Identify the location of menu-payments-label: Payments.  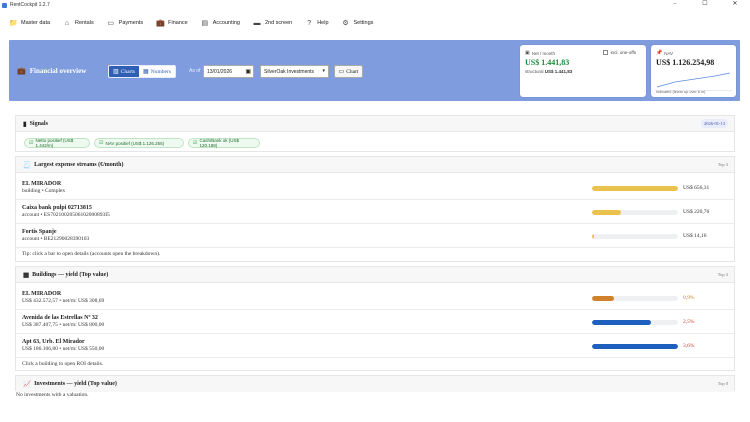
(131, 23).